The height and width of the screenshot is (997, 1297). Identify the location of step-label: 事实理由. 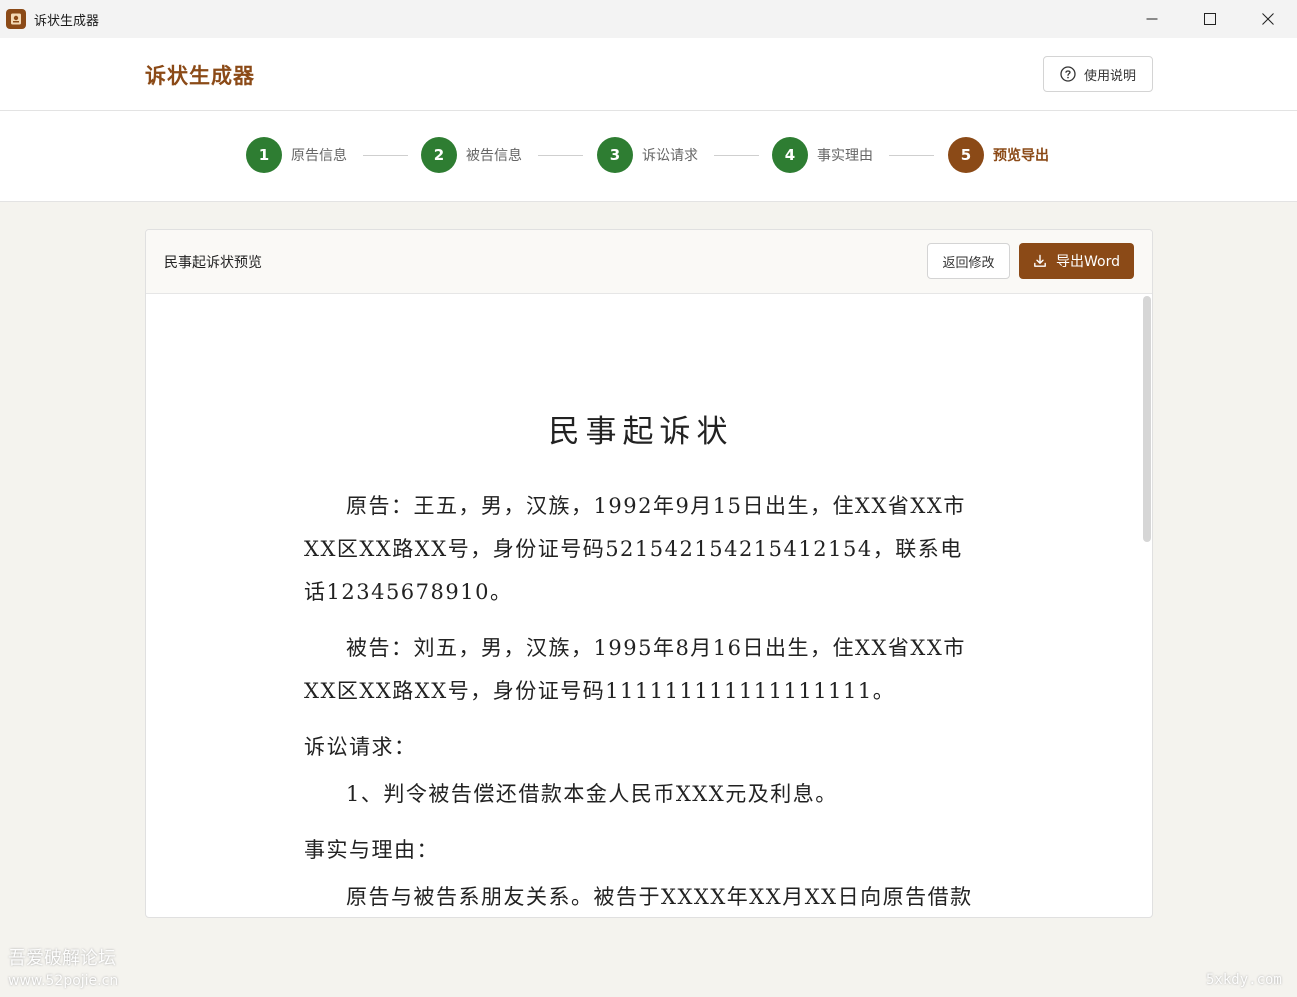
(845, 156).